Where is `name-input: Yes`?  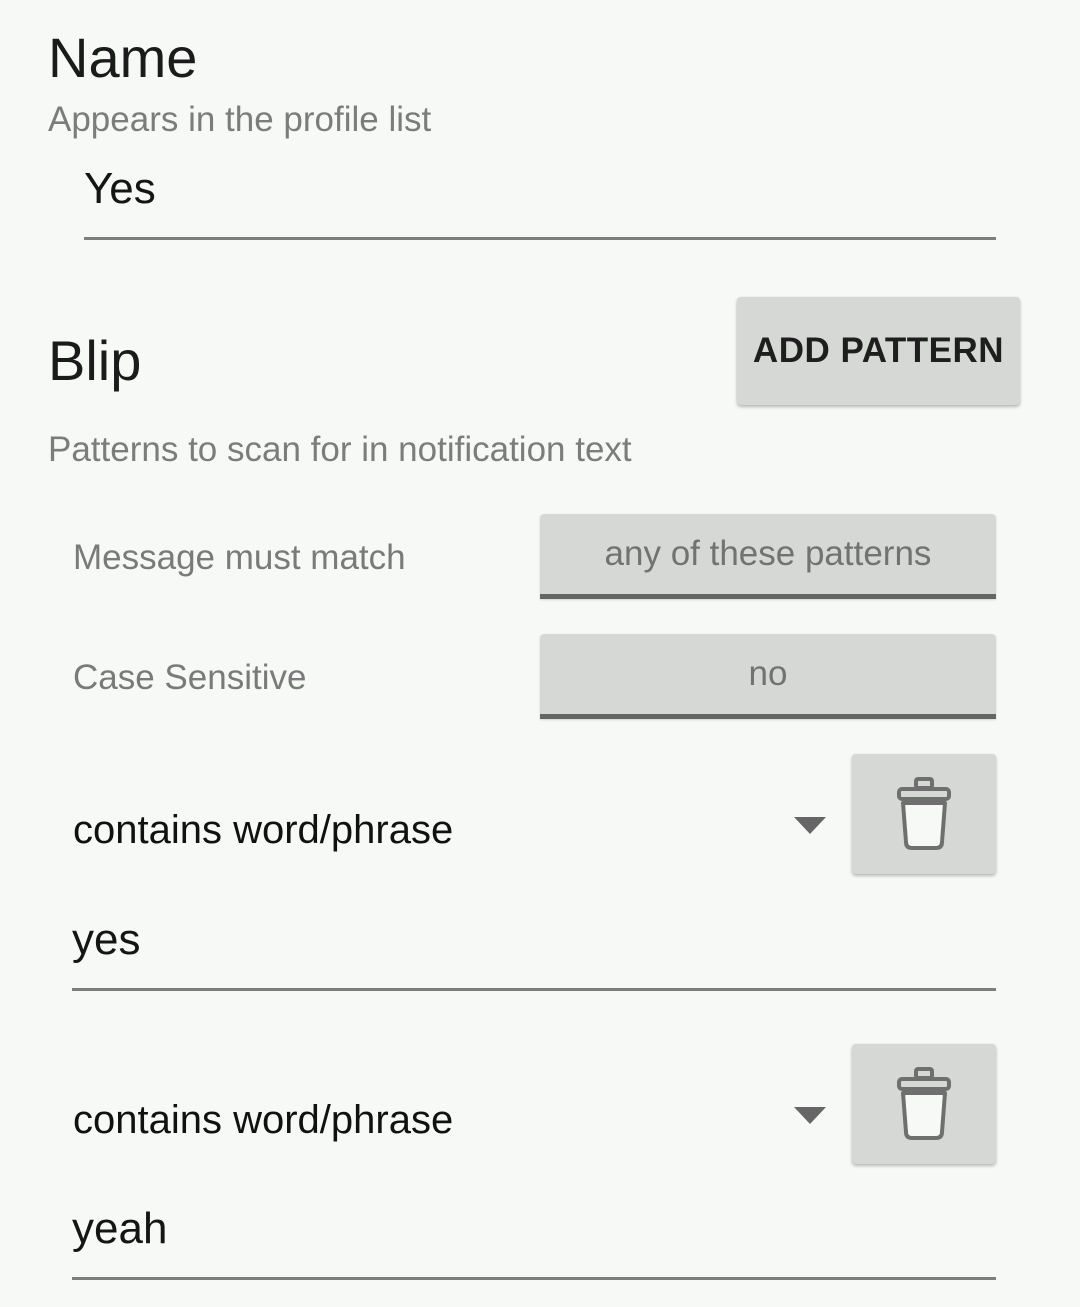 name-input: Yes is located at coordinates (540, 195).